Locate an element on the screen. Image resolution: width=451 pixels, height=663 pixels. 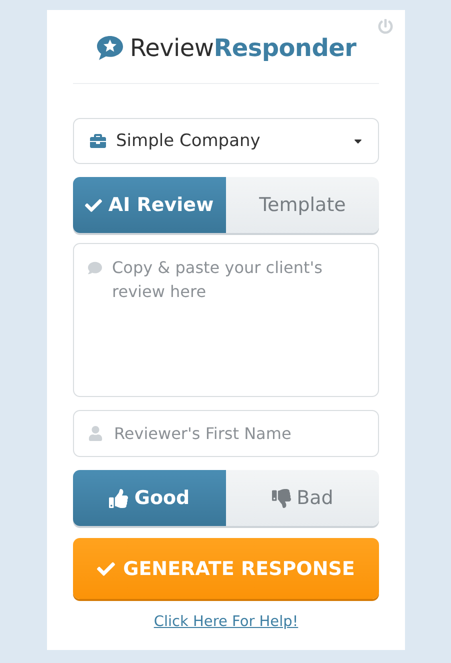
segment-tab: AI Review is located at coordinates (149, 205).